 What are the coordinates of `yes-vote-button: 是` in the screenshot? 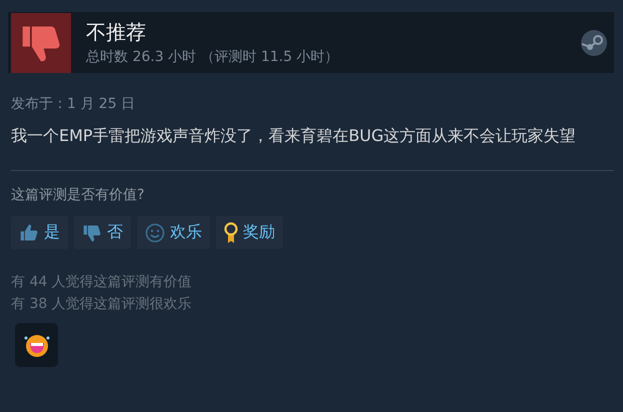 It's located at (39, 232).